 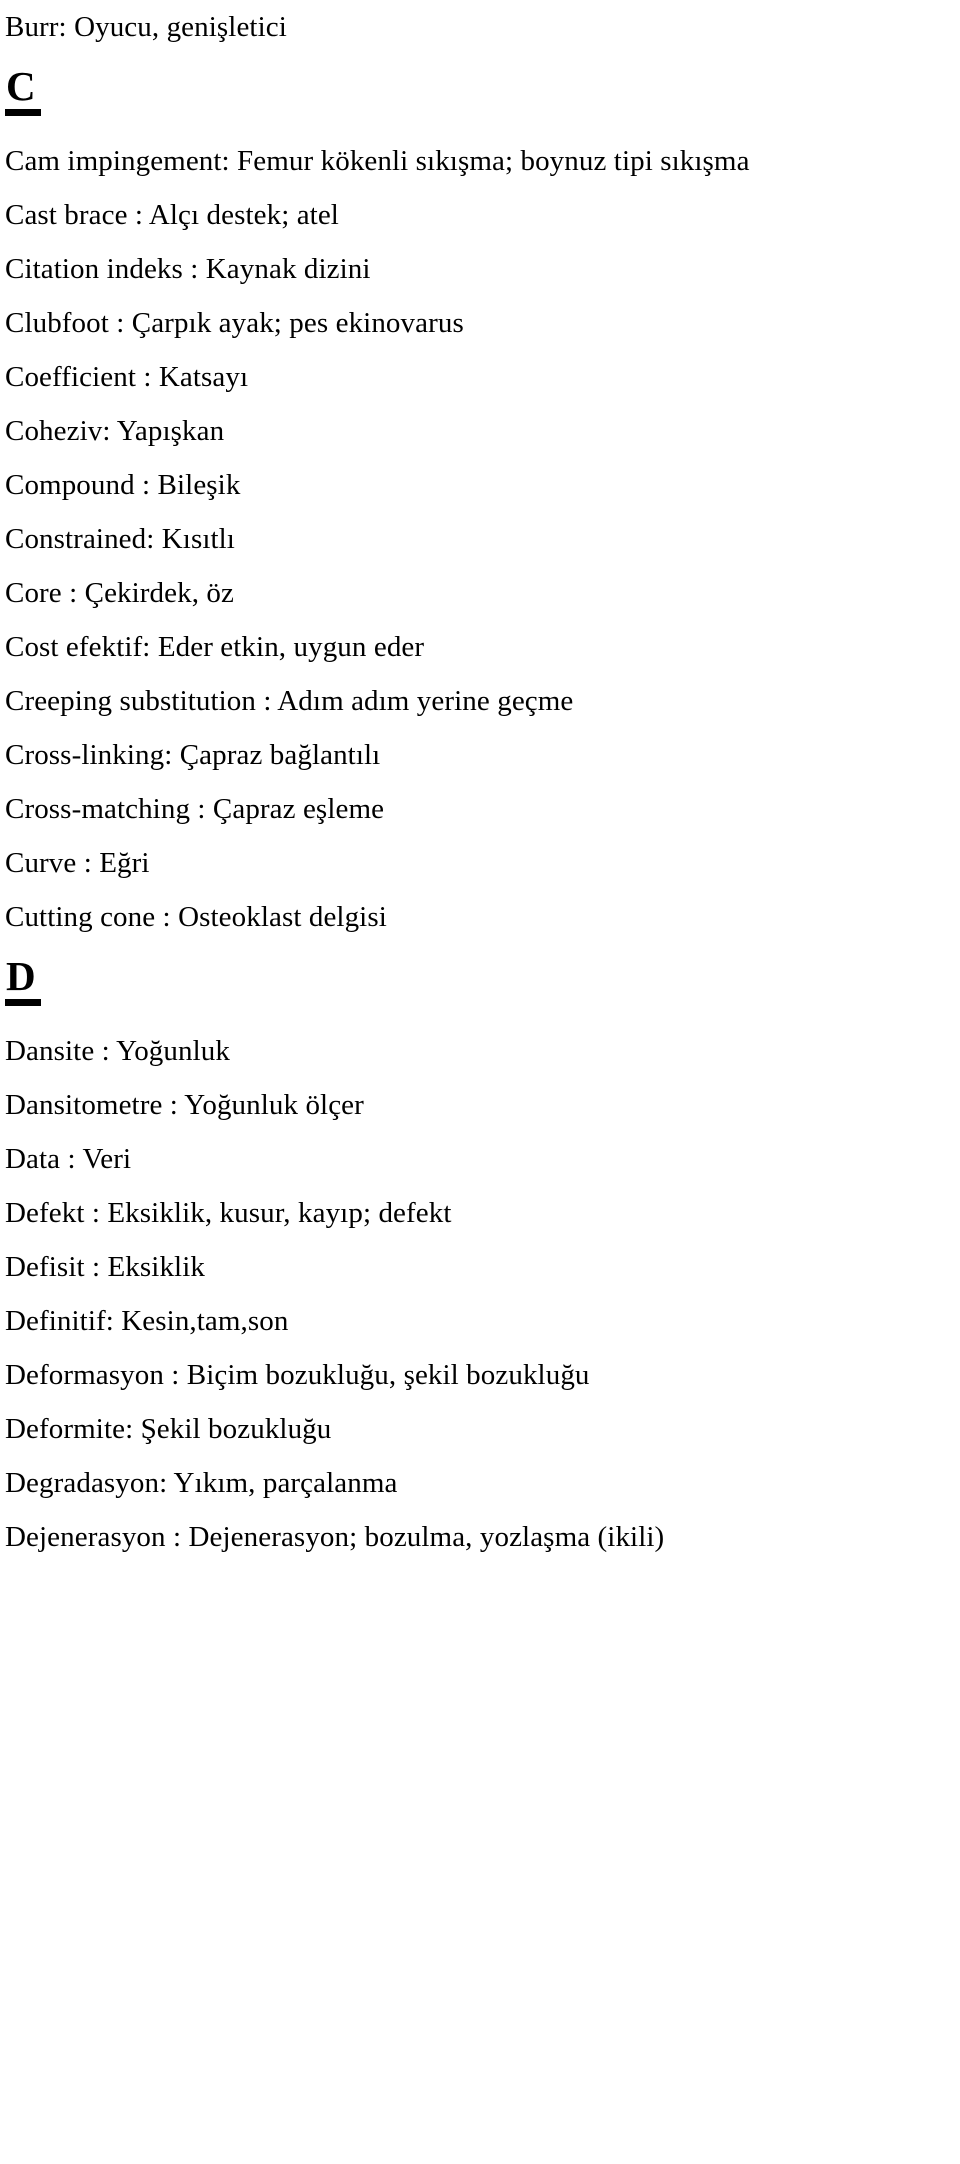 What do you see at coordinates (228, 1213) in the screenshot?
I see `glossary-entry: Defekt : Eksiklik, kusur, kayıp; defekt` at bounding box center [228, 1213].